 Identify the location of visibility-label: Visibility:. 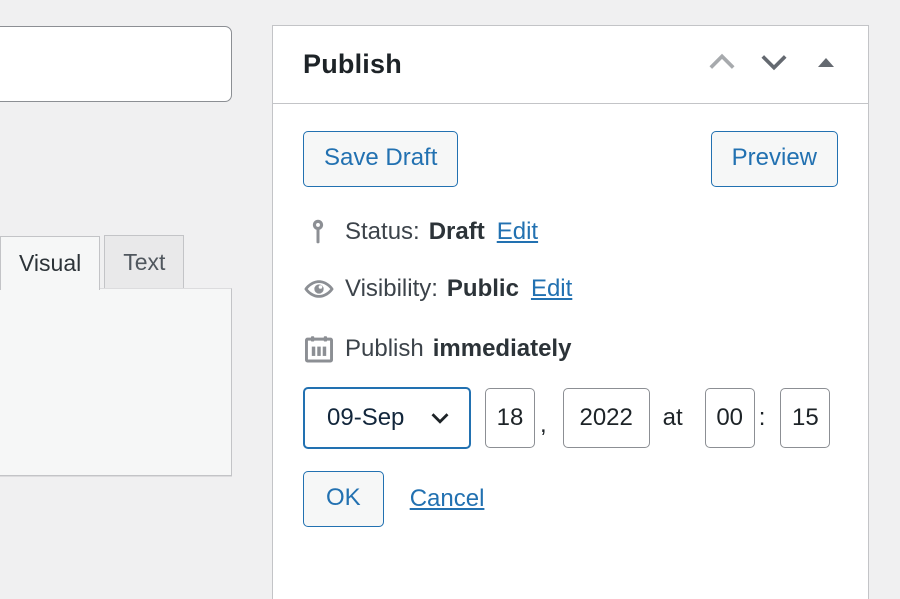
(391, 288).